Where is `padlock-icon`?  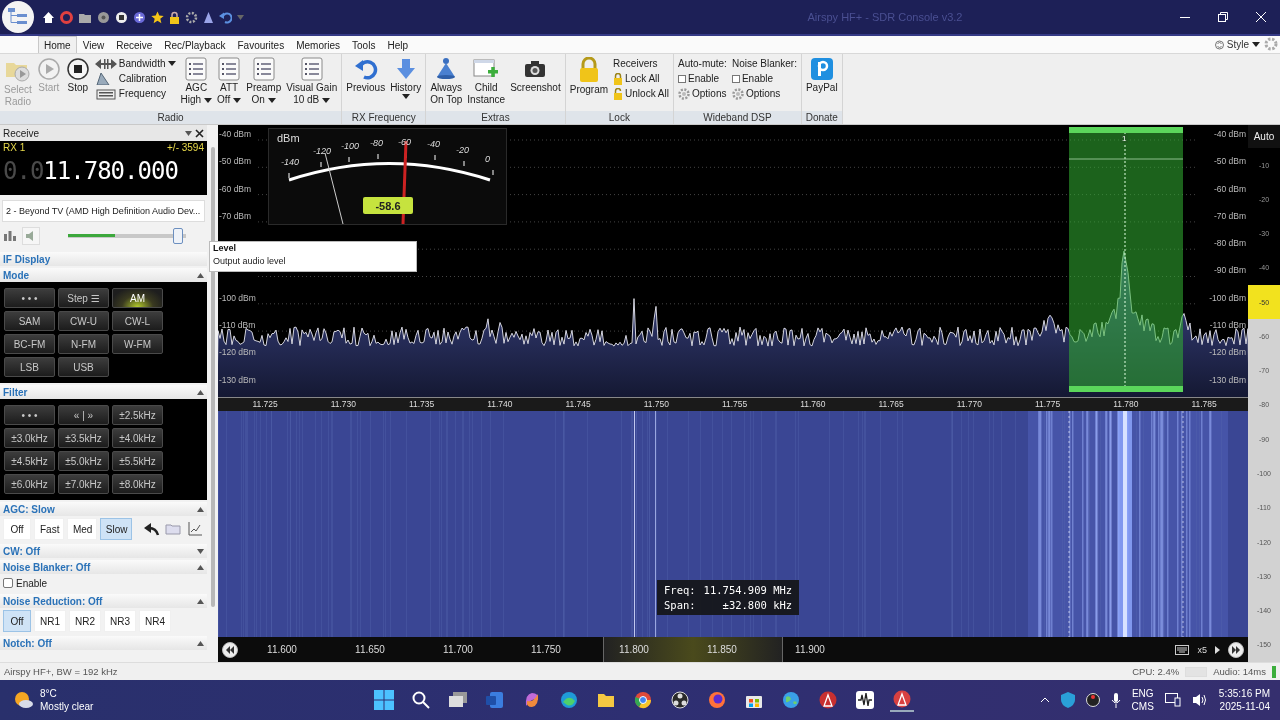
padlock-icon is located at coordinates (174, 17).